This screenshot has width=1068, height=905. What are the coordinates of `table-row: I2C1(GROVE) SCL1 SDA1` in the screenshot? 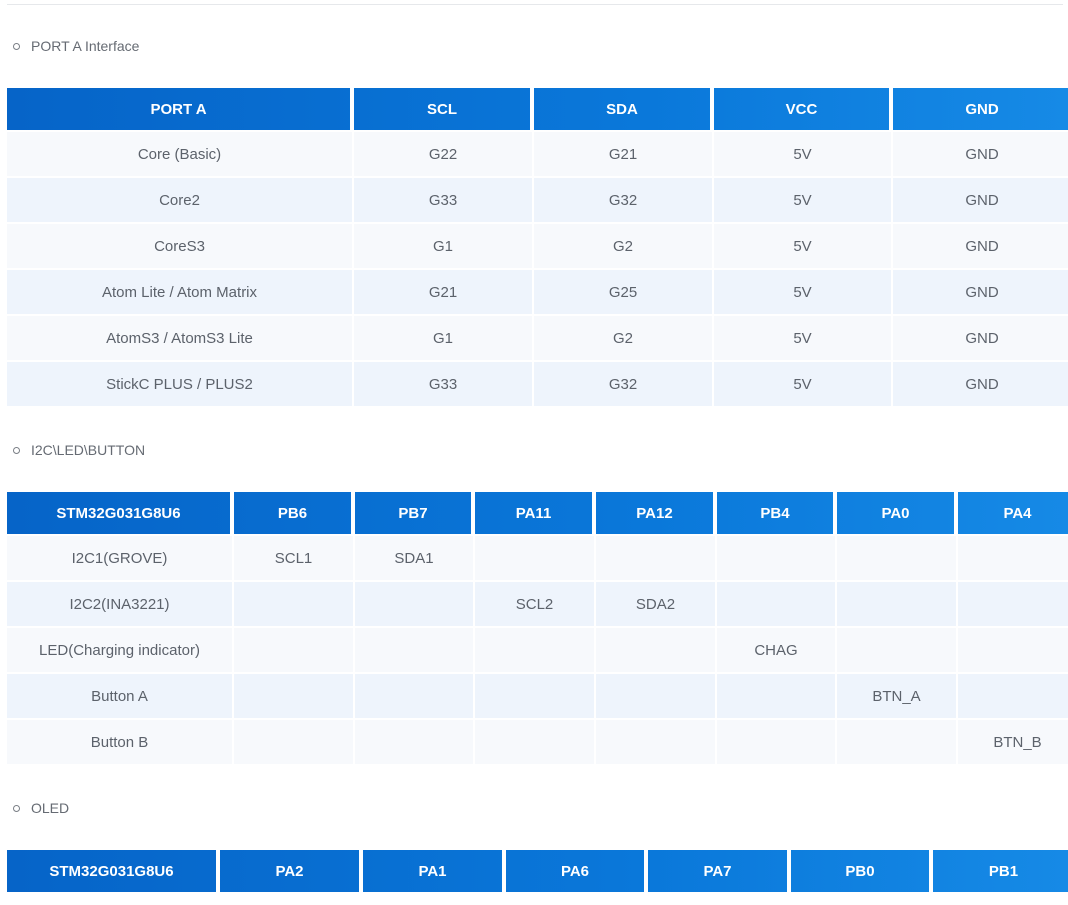 It's located at (537, 558).